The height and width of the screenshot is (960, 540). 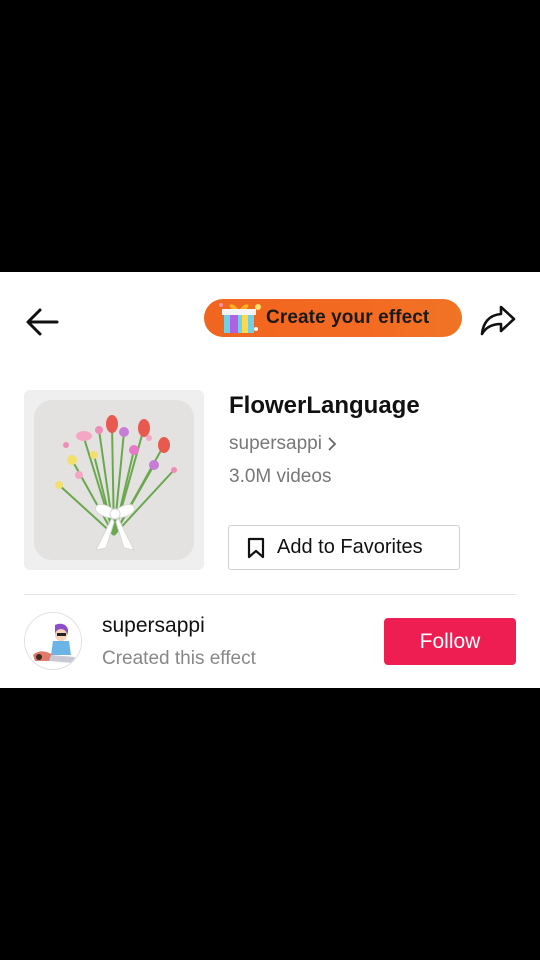 What do you see at coordinates (348, 317) in the screenshot?
I see `create-your-effect-label: Create your effect` at bounding box center [348, 317].